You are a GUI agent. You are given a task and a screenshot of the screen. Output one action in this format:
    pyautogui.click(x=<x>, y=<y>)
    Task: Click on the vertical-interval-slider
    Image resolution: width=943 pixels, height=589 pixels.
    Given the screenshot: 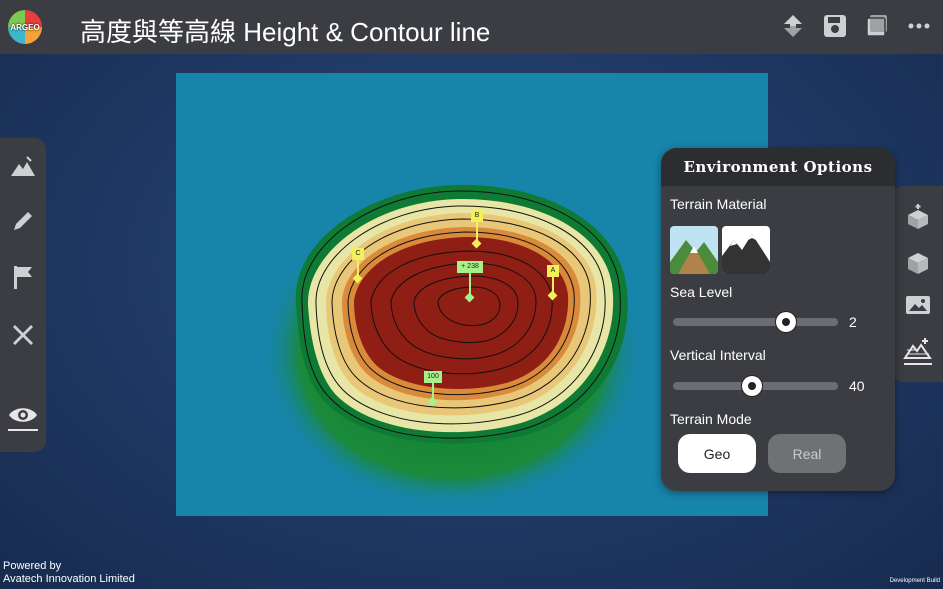 What is the action you would take?
    pyautogui.click(x=755, y=386)
    